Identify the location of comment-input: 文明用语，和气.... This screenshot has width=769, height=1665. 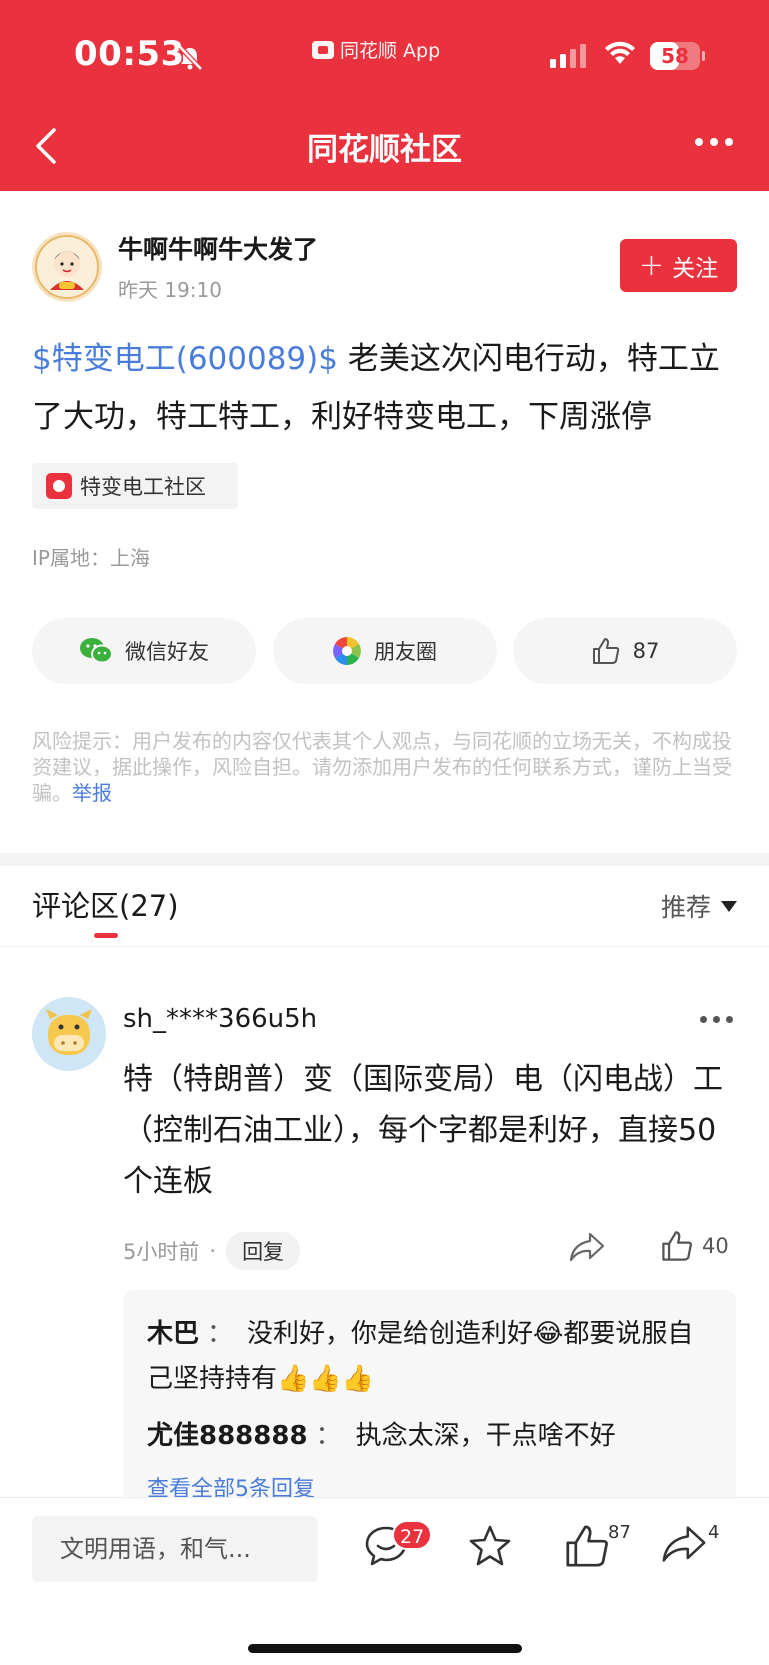
(175, 1549).